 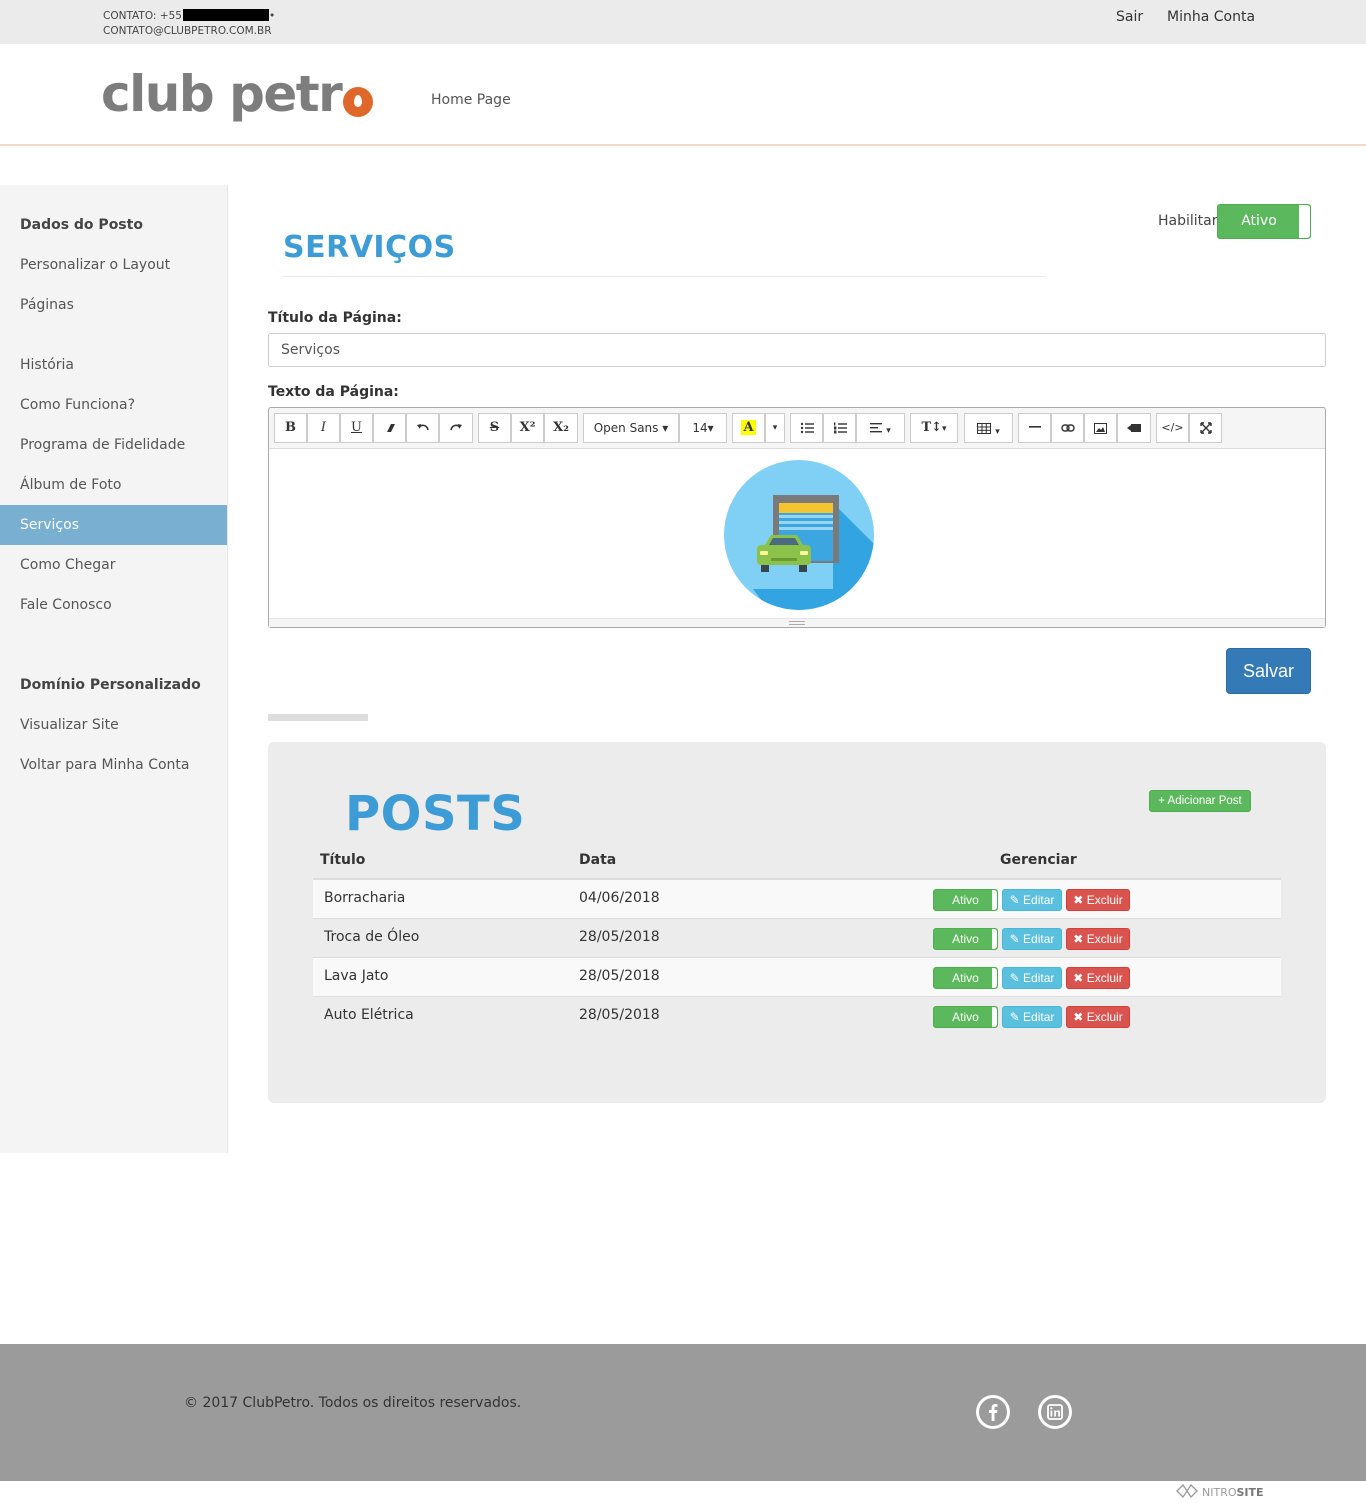 What do you see at coordinates (113, 485) in the screenshot?
I see `sidebar-item-album-foto: Álbum de Foto` at bounding box center [113, 485].